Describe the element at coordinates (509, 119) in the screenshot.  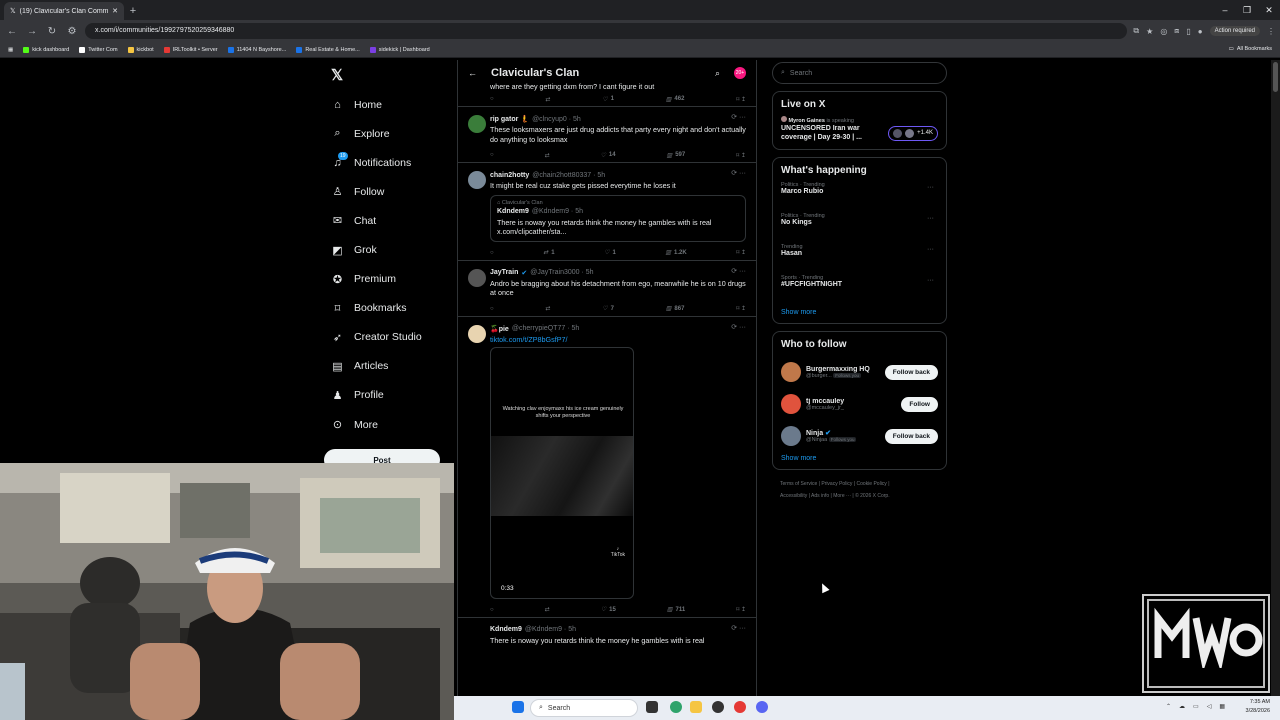
I see `author-name: rip gator 🧜` at that location.